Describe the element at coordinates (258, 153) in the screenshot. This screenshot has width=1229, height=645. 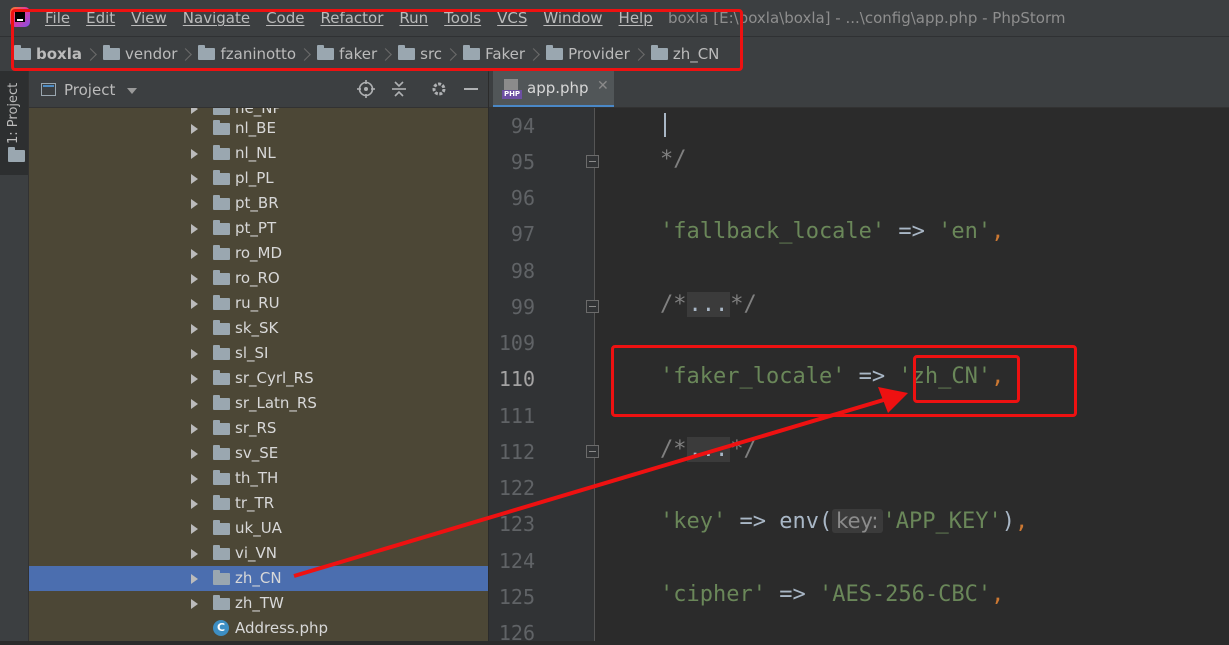
I see `tree-item-nl-nl: nl_NL` at that location.